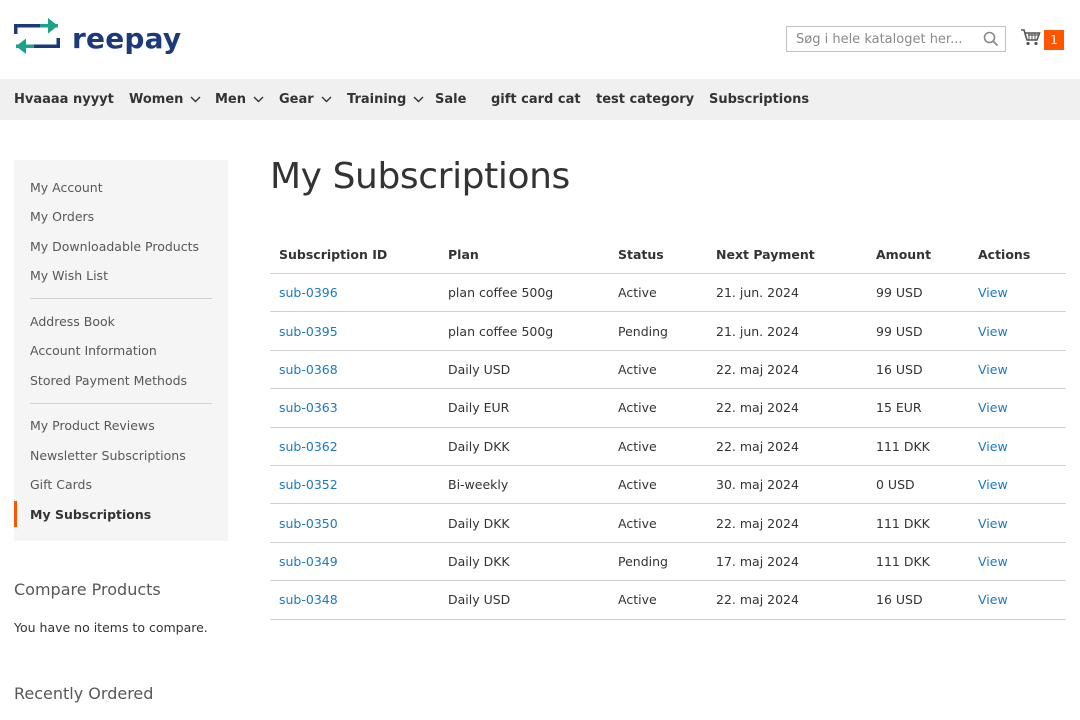  I want to click on sidebar-item-newsletter-subscriptions: Newsletter Subscriptions, so click(108, 455).